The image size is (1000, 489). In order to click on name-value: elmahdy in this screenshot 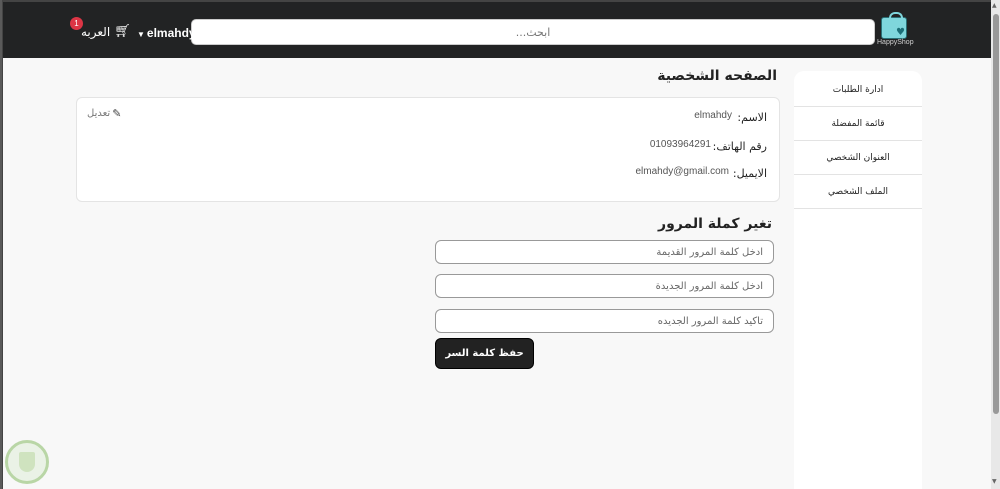, I will do `click(713, 115)`.